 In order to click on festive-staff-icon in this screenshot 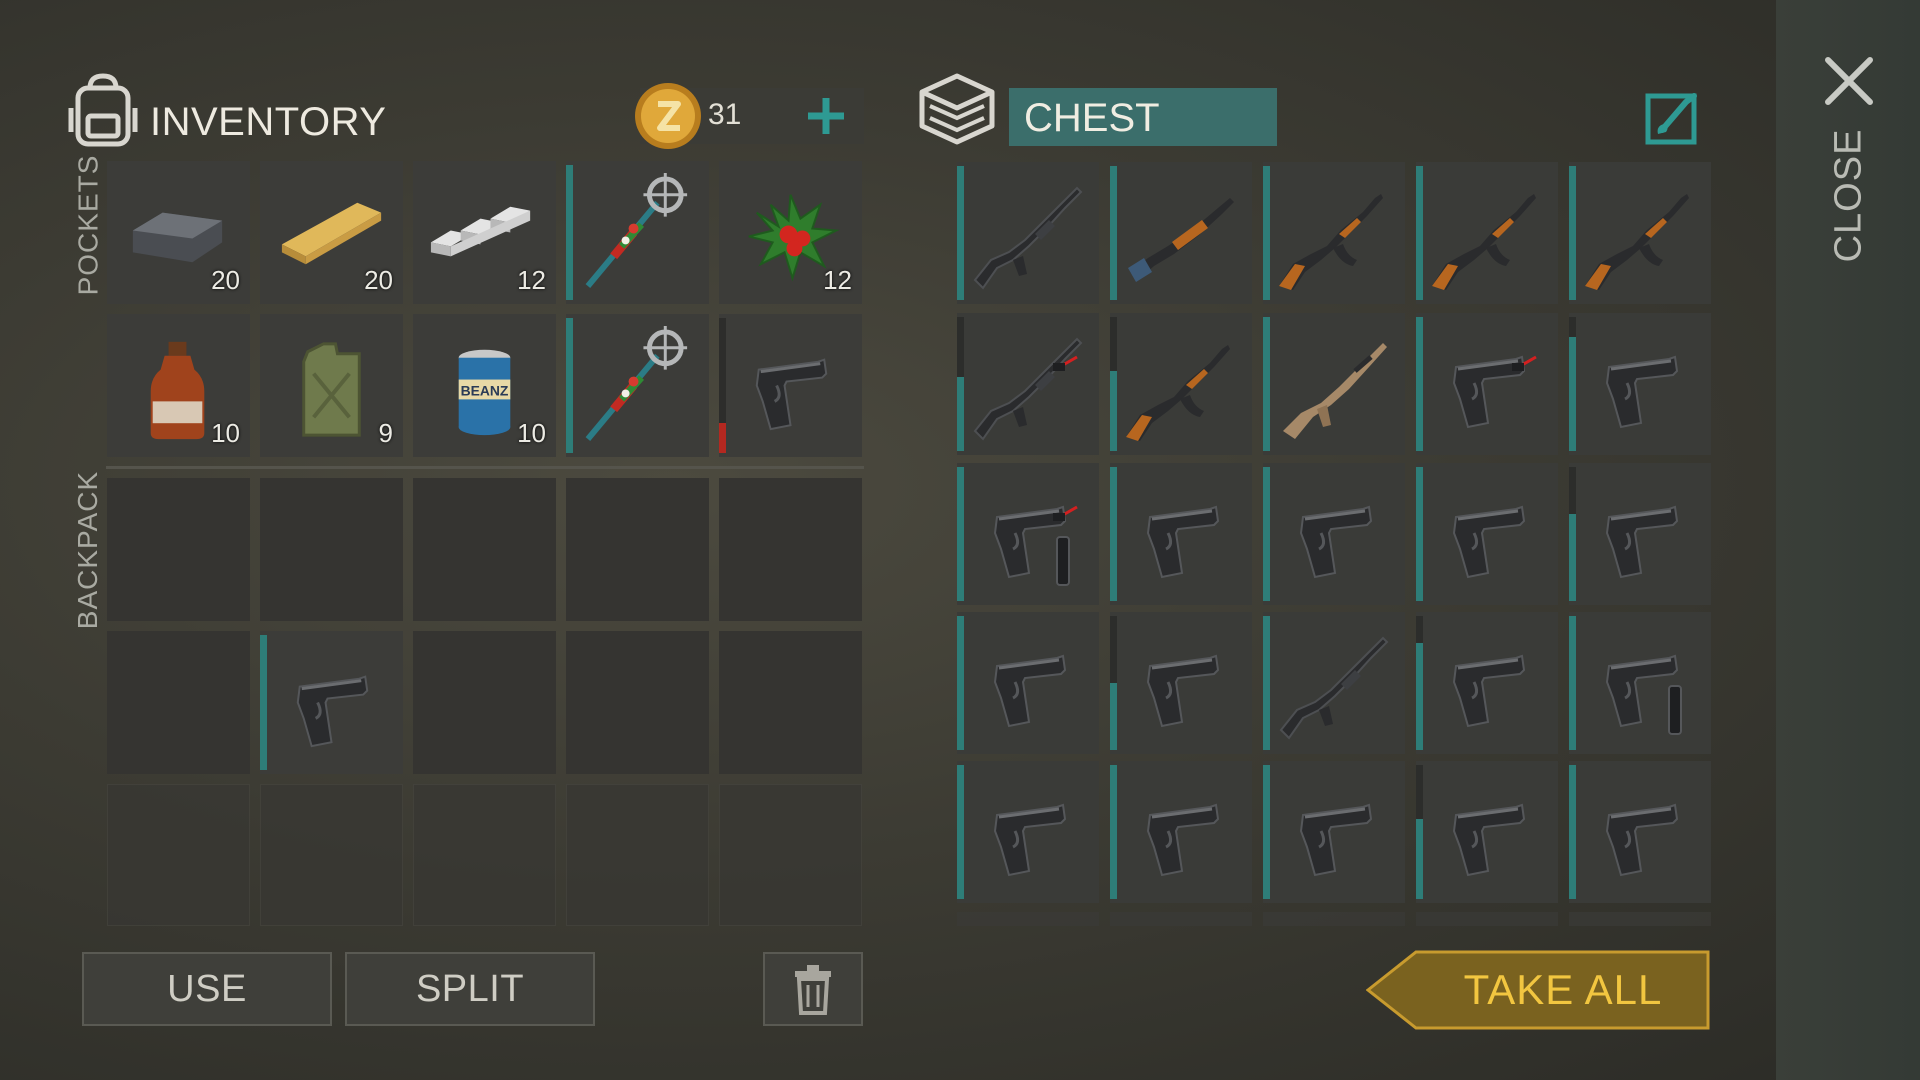, I will do `click(637, 232)`.